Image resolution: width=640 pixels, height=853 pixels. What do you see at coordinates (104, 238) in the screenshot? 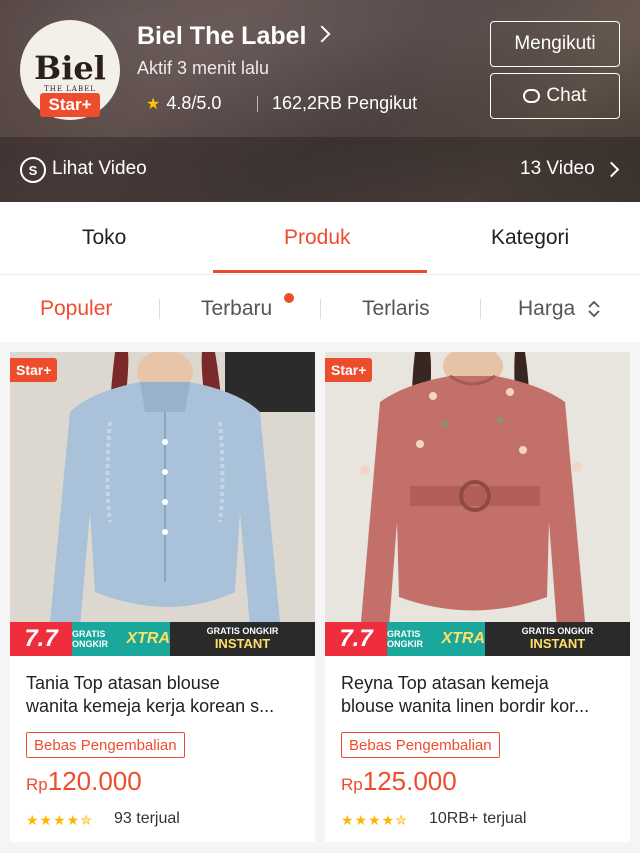
I see `tab-toko: Toko` at bounding box center [104, 238].